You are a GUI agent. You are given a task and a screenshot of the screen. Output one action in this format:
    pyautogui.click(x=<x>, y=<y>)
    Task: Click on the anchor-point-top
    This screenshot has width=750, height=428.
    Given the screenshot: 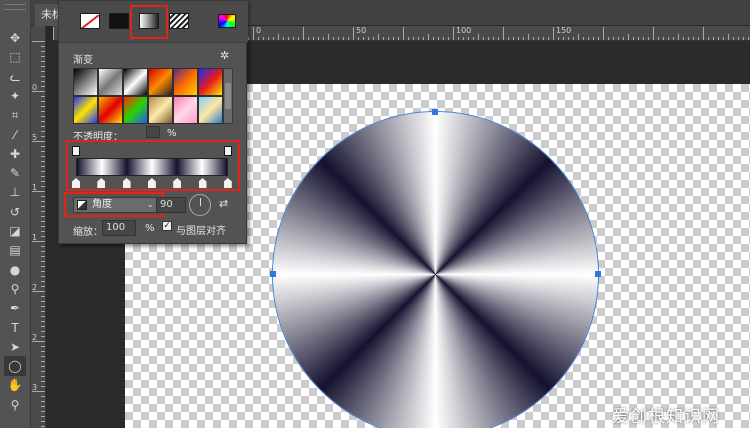 What is the action you would take?
    pyautogui.click(x=435, y=112)
    